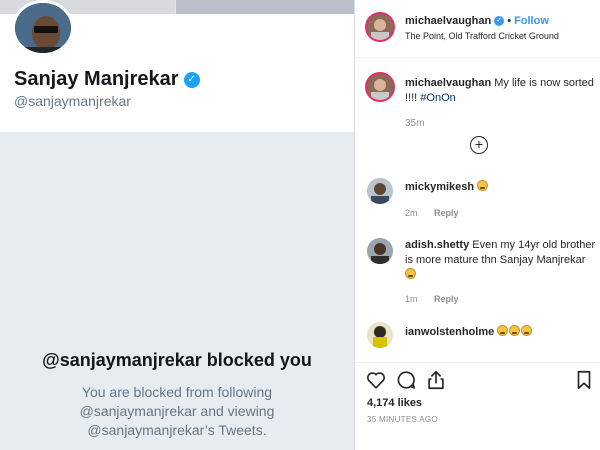 The width and height of the screenshot is (600, 450). I want to click on comment-username: adish.shetty, so click(437, 245).